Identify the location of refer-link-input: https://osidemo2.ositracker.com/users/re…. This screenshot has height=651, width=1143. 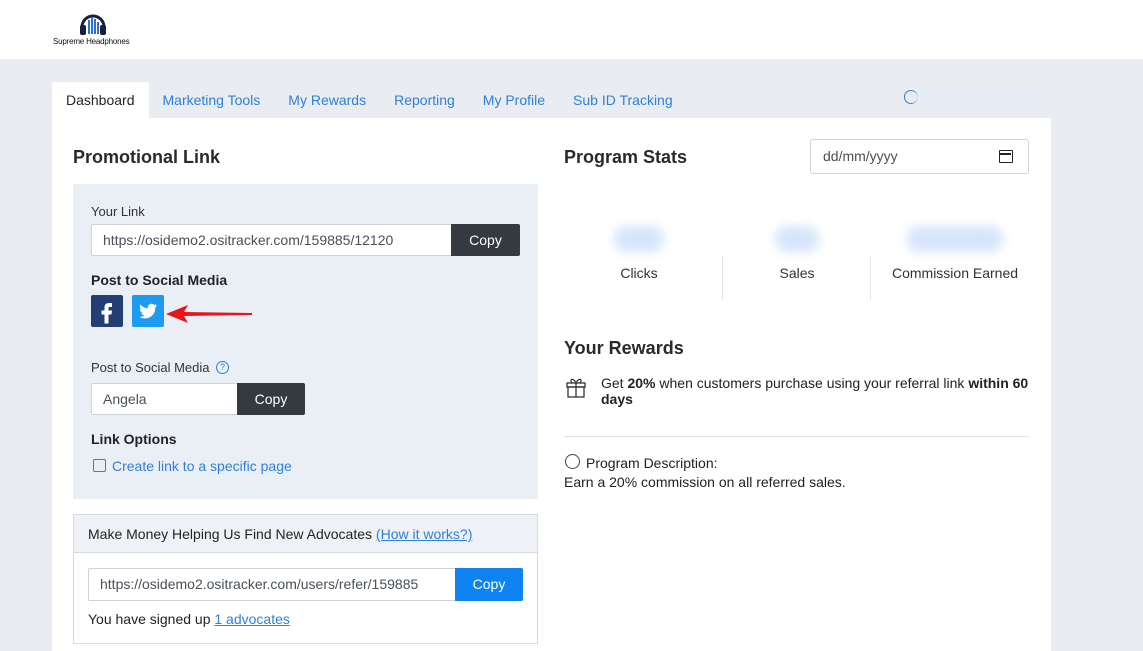
(272, 584).